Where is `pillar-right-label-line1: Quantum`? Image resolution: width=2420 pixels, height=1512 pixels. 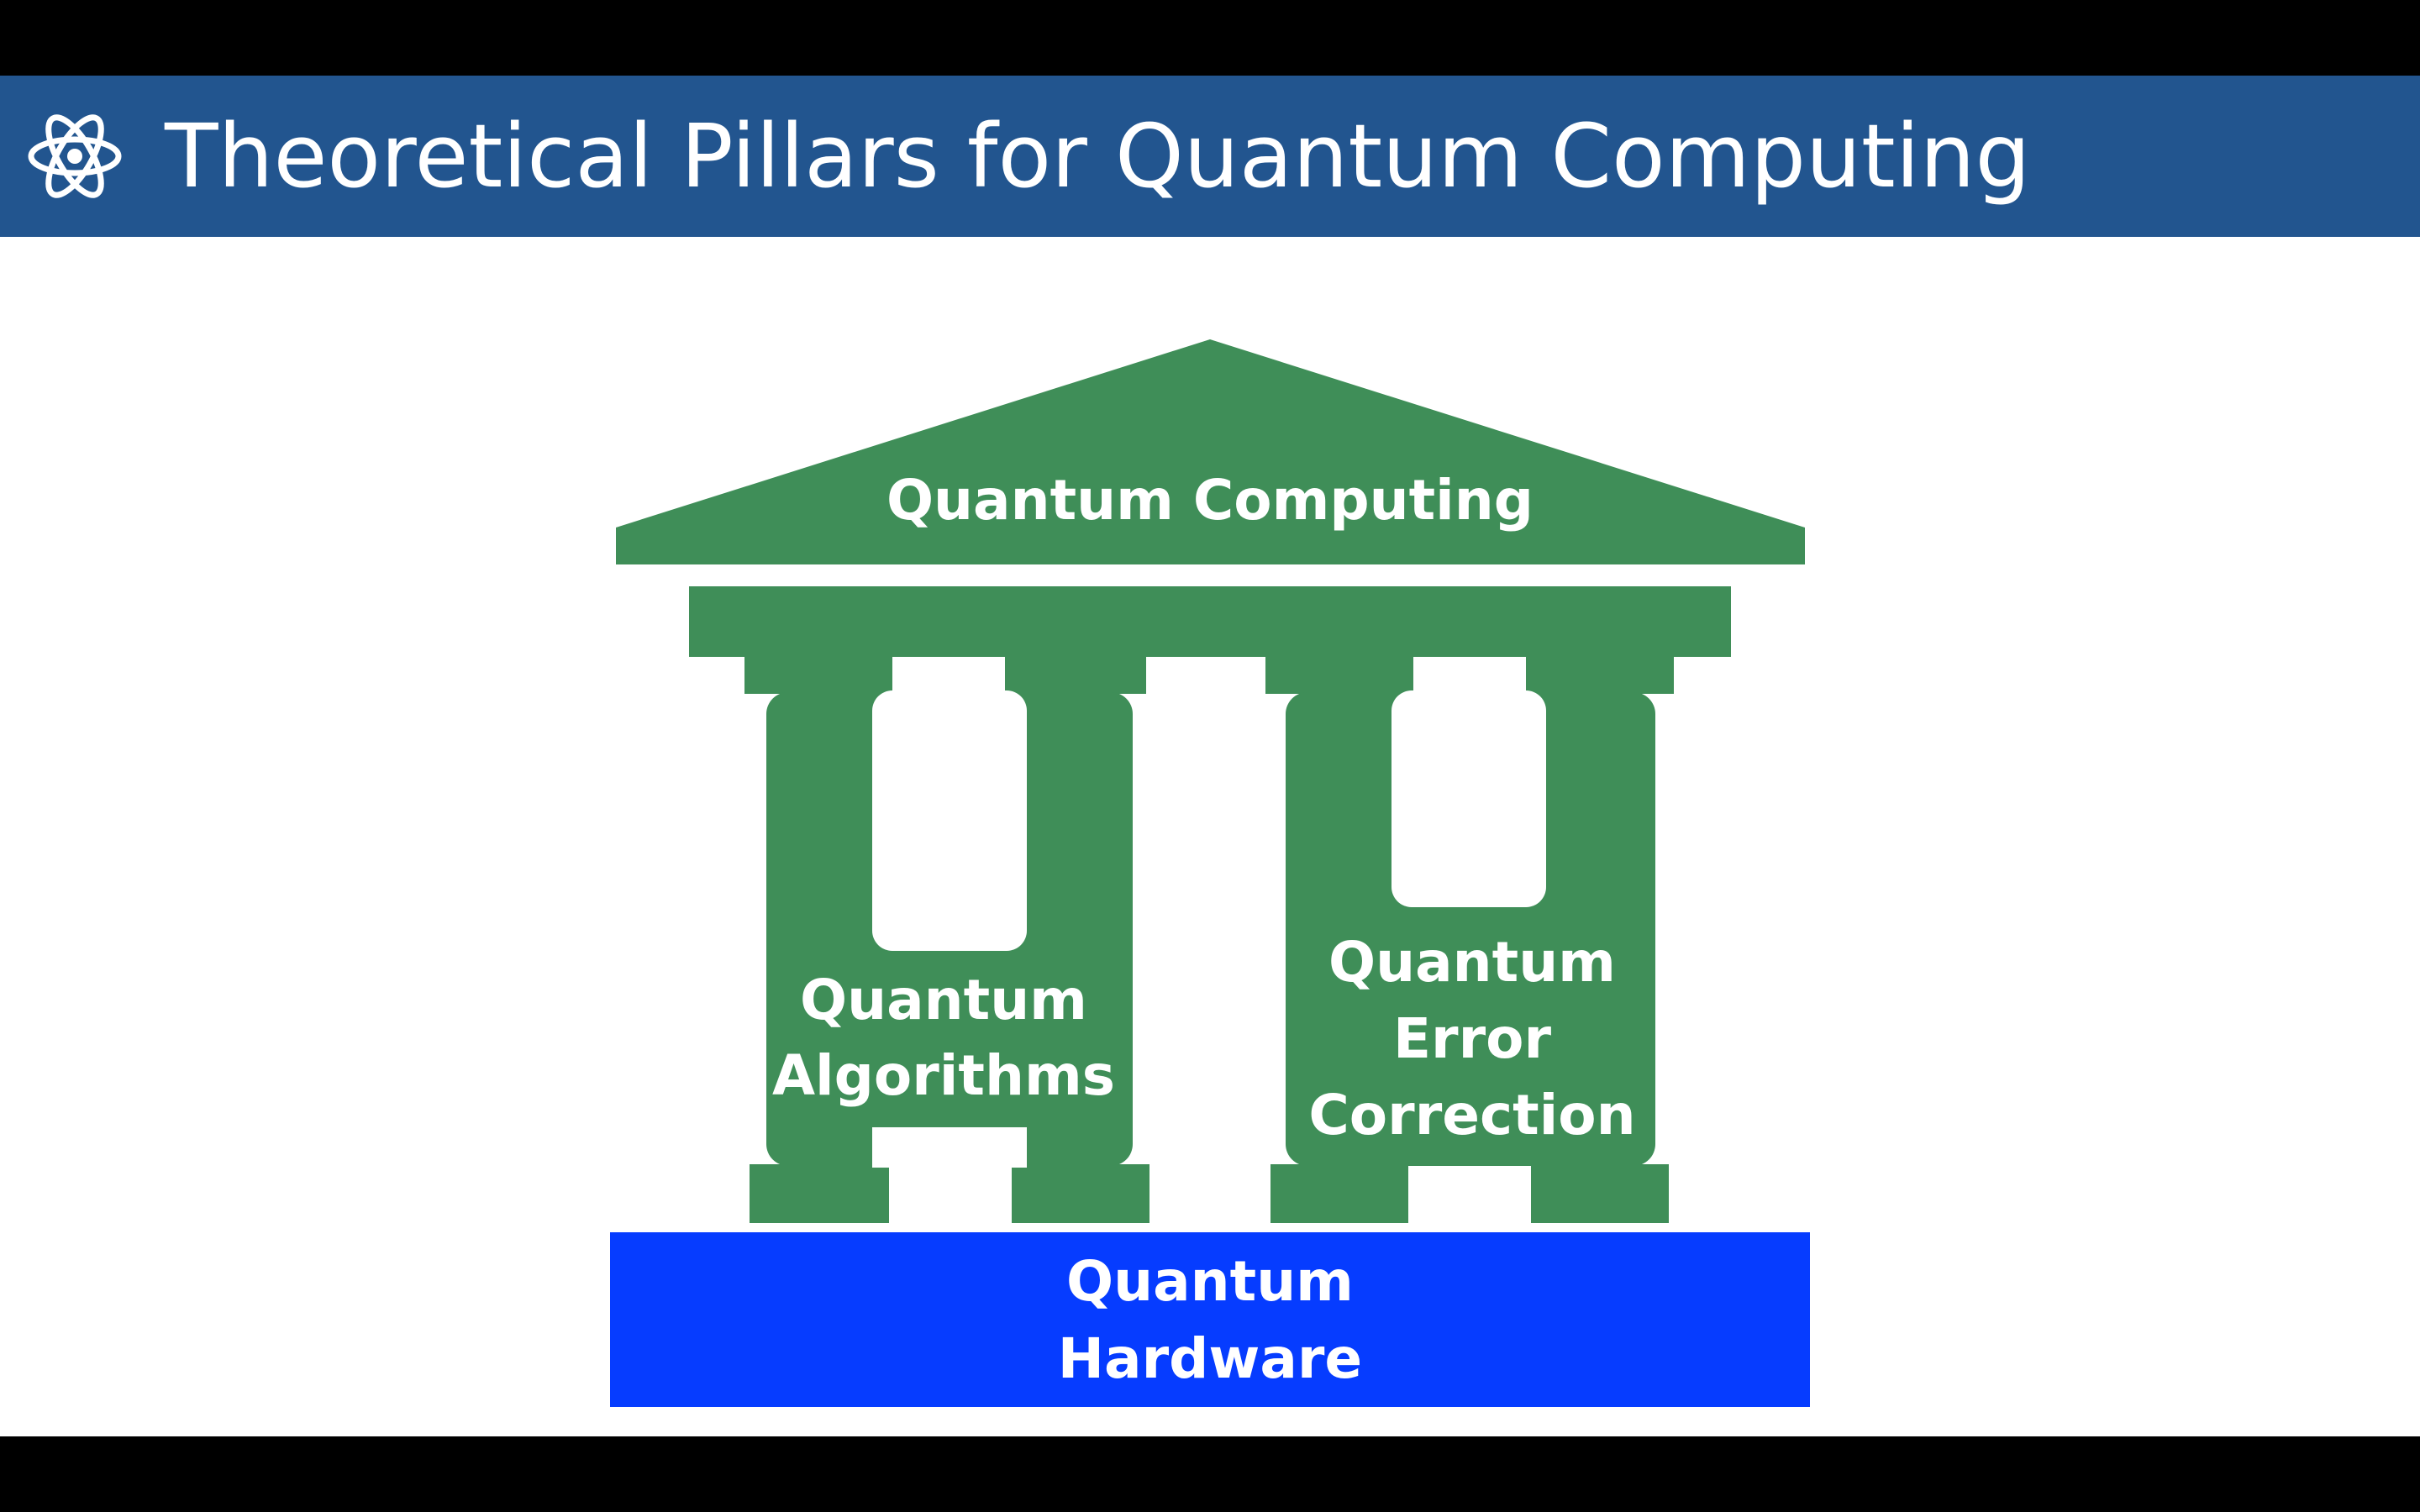
pillar-right-label-line1: Quantum is located at coordinates (1472, 962).